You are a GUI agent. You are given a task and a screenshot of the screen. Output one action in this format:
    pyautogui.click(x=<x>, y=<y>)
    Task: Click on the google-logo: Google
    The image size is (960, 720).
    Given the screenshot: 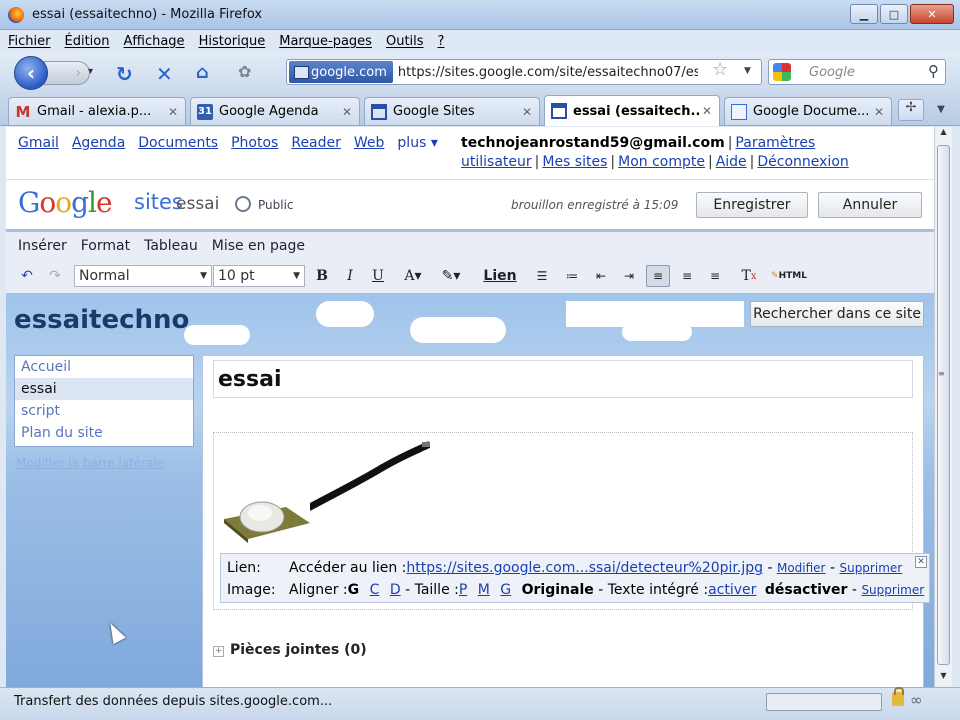 What is the action you would take?
    pyautogui.click(x=65, y=202)
    